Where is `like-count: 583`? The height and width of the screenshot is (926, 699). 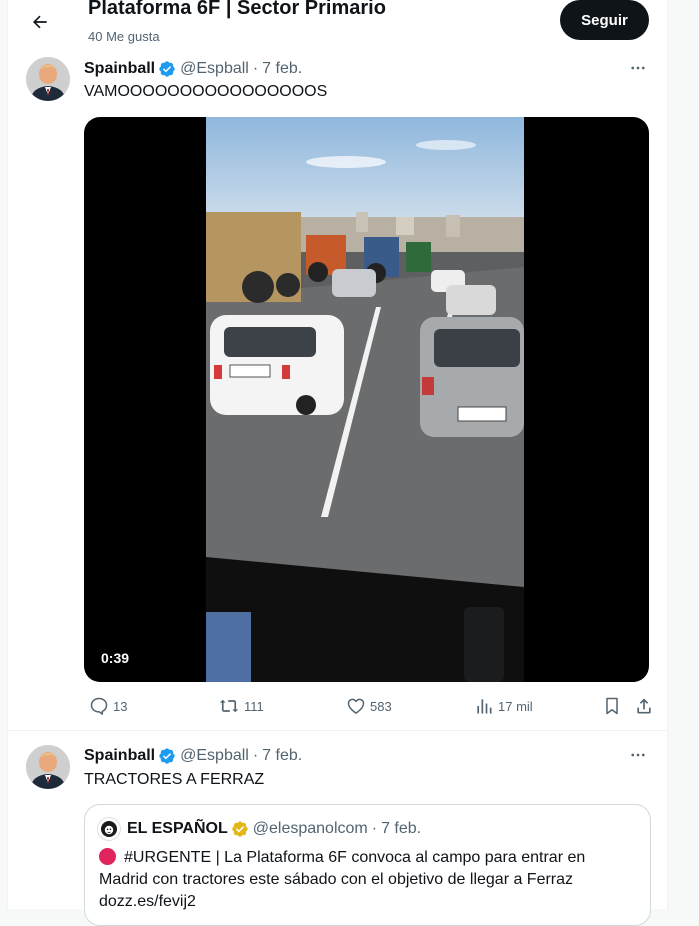
like-count: 583 is located at coordinates (381, 706).